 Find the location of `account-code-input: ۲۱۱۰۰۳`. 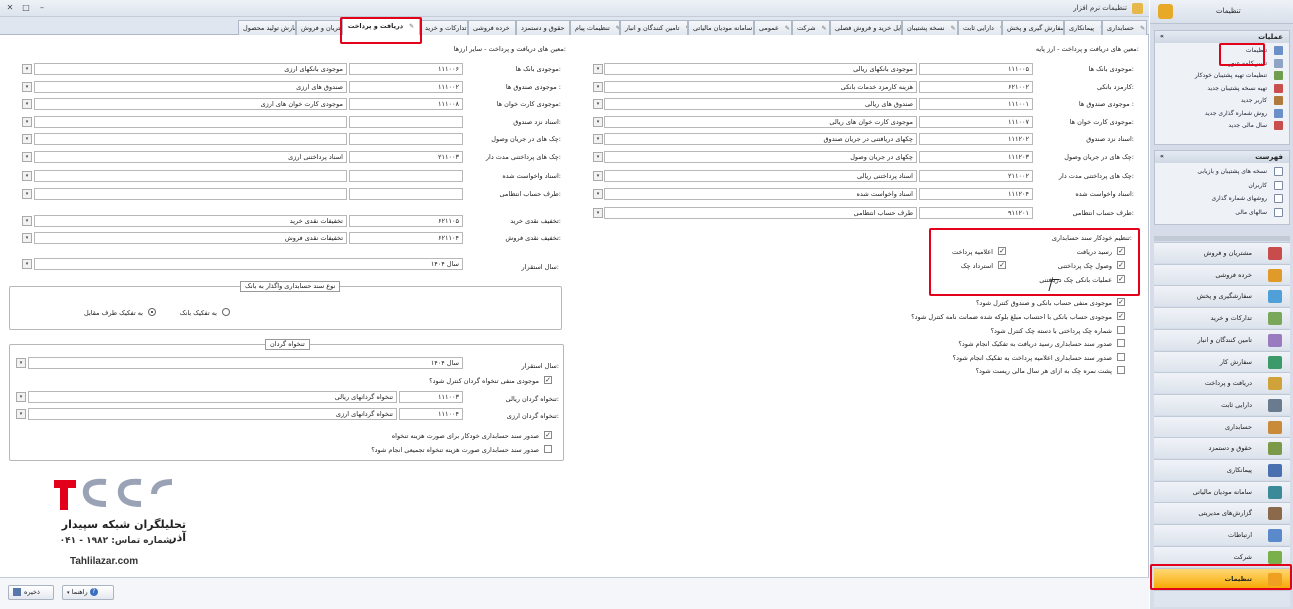

account-code-input: ۲۱۱۰۰۳ is located at coordinates (406, 157).